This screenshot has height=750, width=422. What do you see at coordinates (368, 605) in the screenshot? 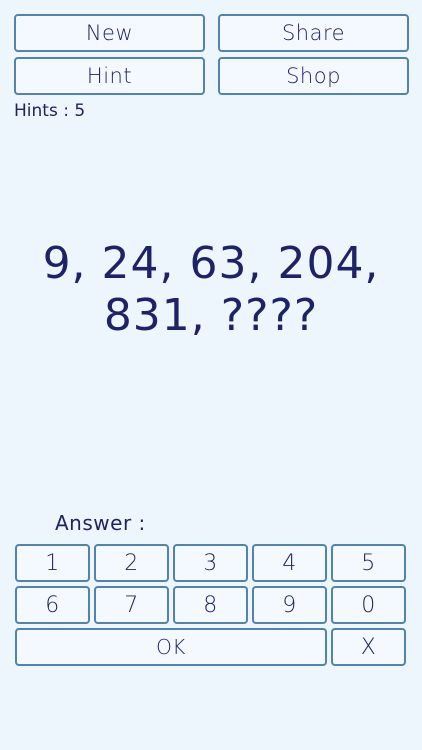
I see `key-0: 0` at bounding box center [368, 605].